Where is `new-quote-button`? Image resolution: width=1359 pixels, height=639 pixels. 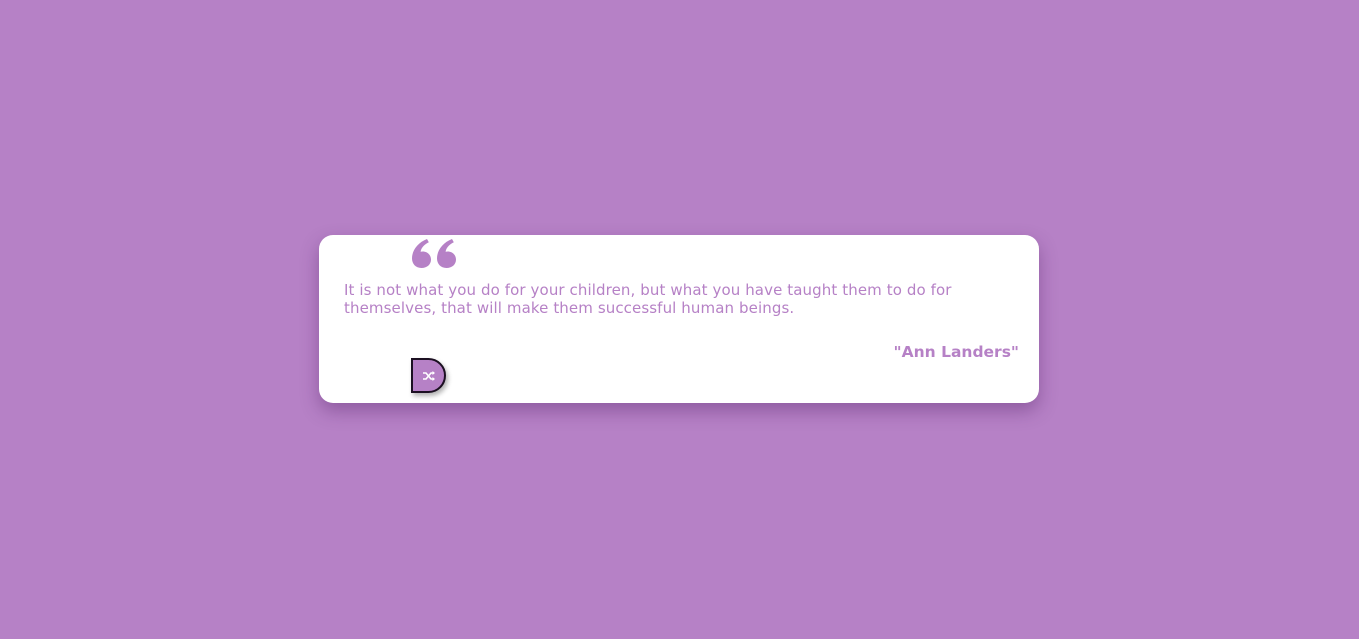
new-quote-button is located at coordinates (428, 375).